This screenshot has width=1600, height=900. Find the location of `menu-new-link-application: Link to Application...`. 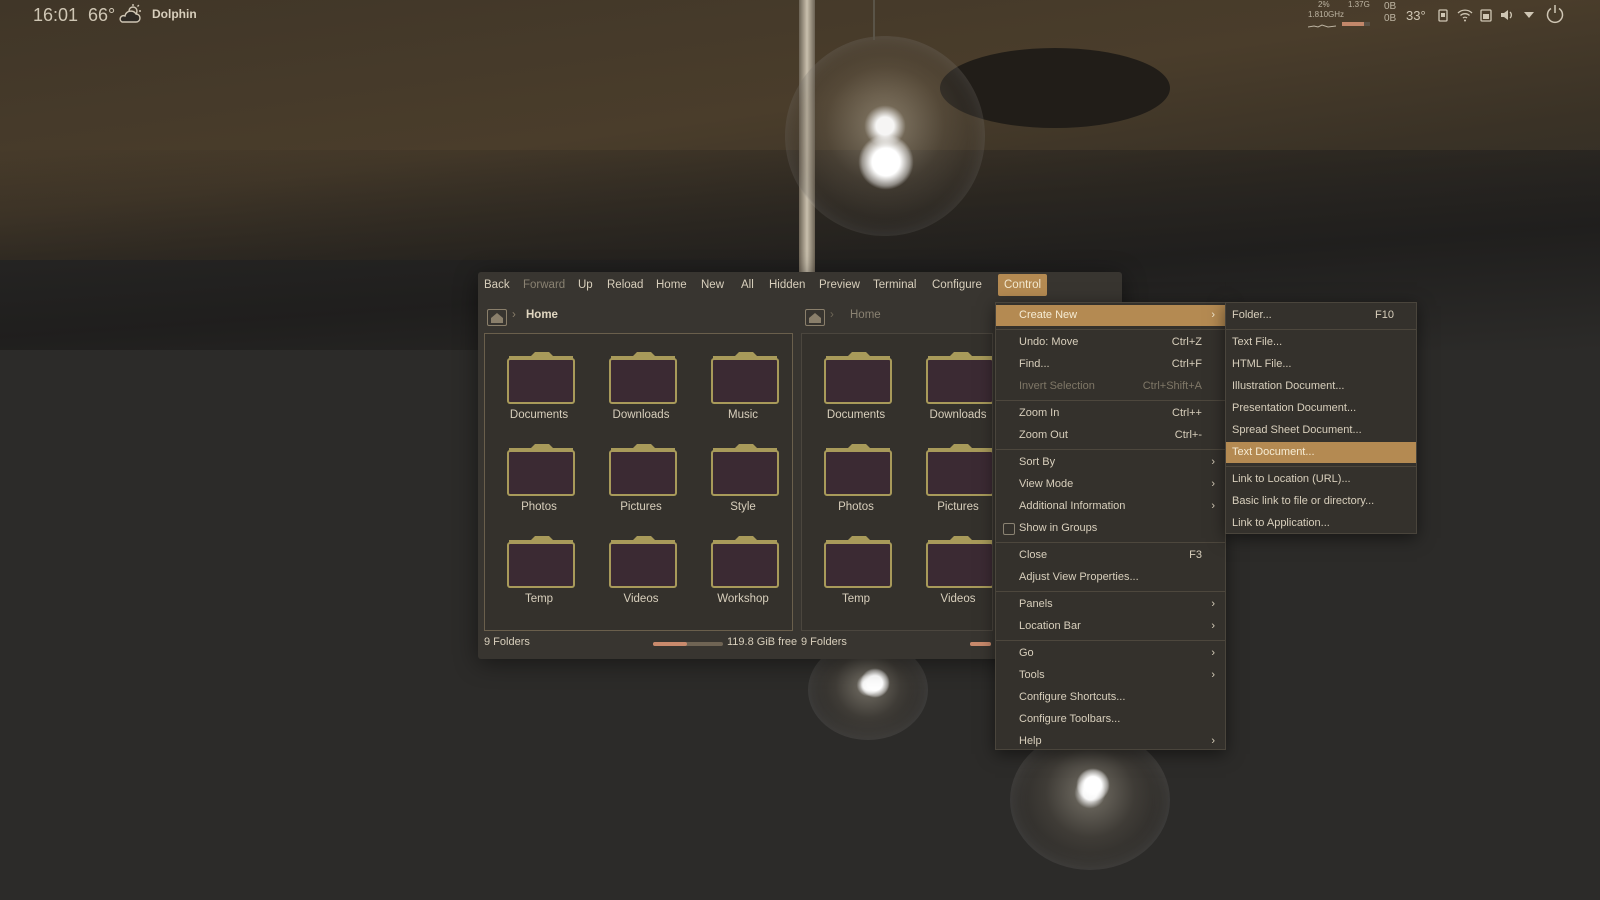

menu-new-link-application: Link to Application... is located at coordinates (1321, 523).